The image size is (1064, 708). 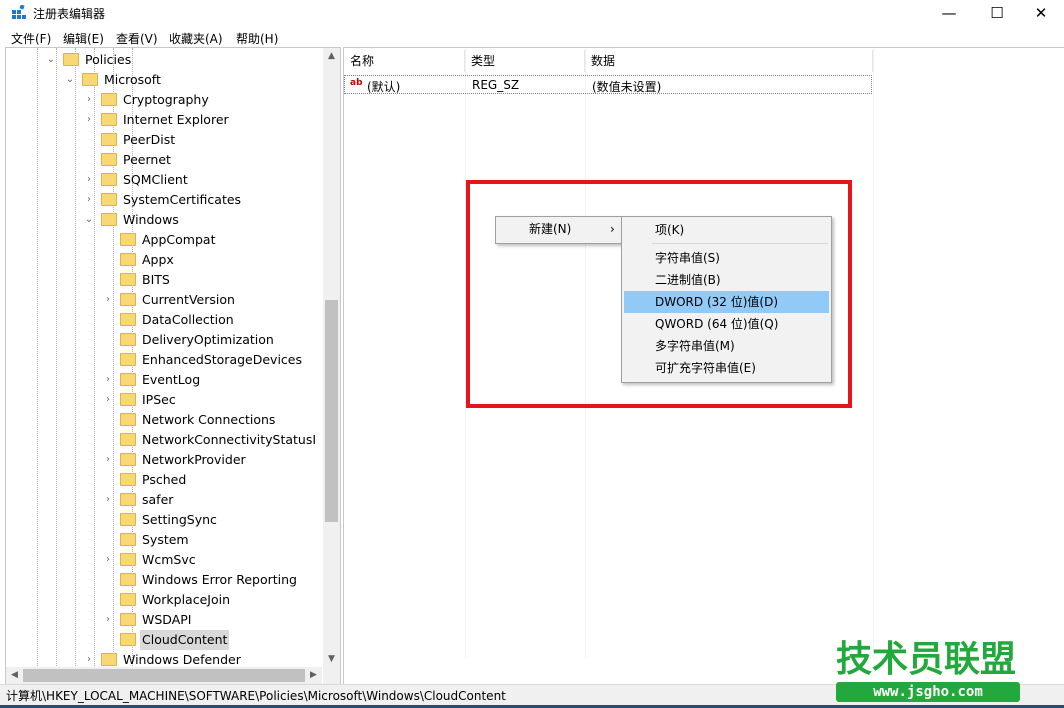 I want to click on tree-item-label: safer, so click(x=158, y=499).